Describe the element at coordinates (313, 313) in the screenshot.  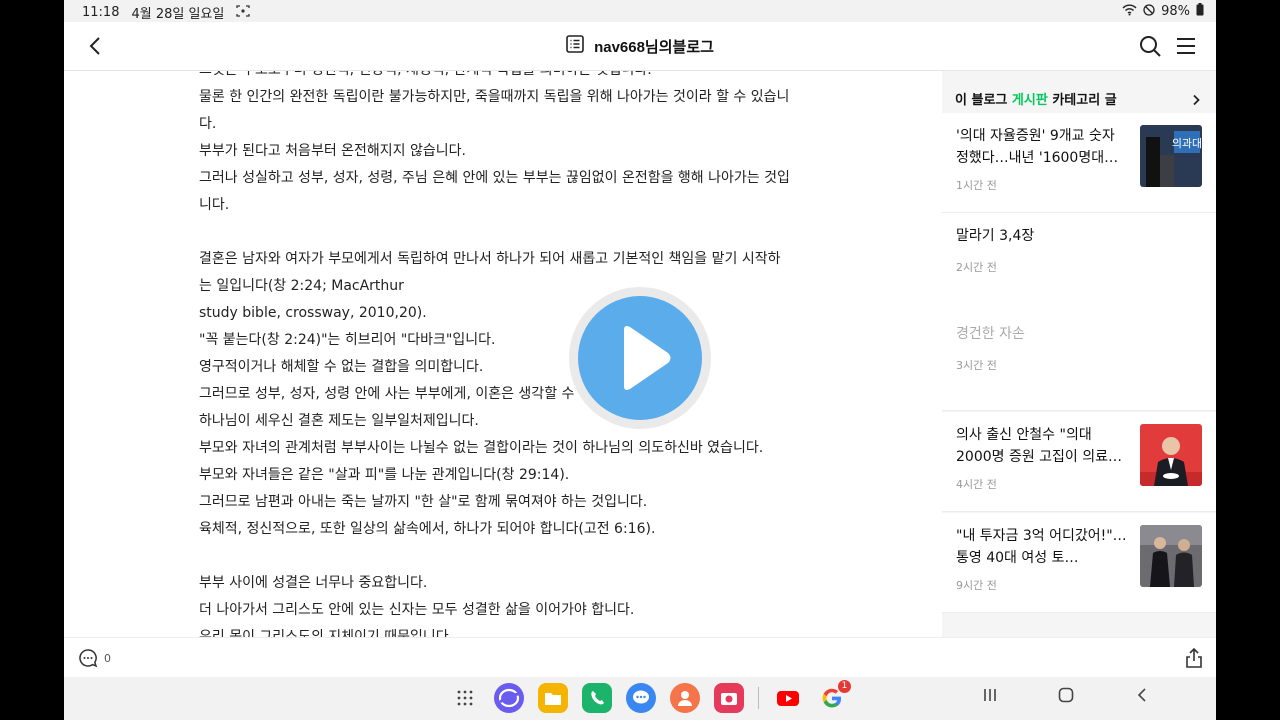
I see `article-line: study bible, crossway, 2010,20).` at that location.